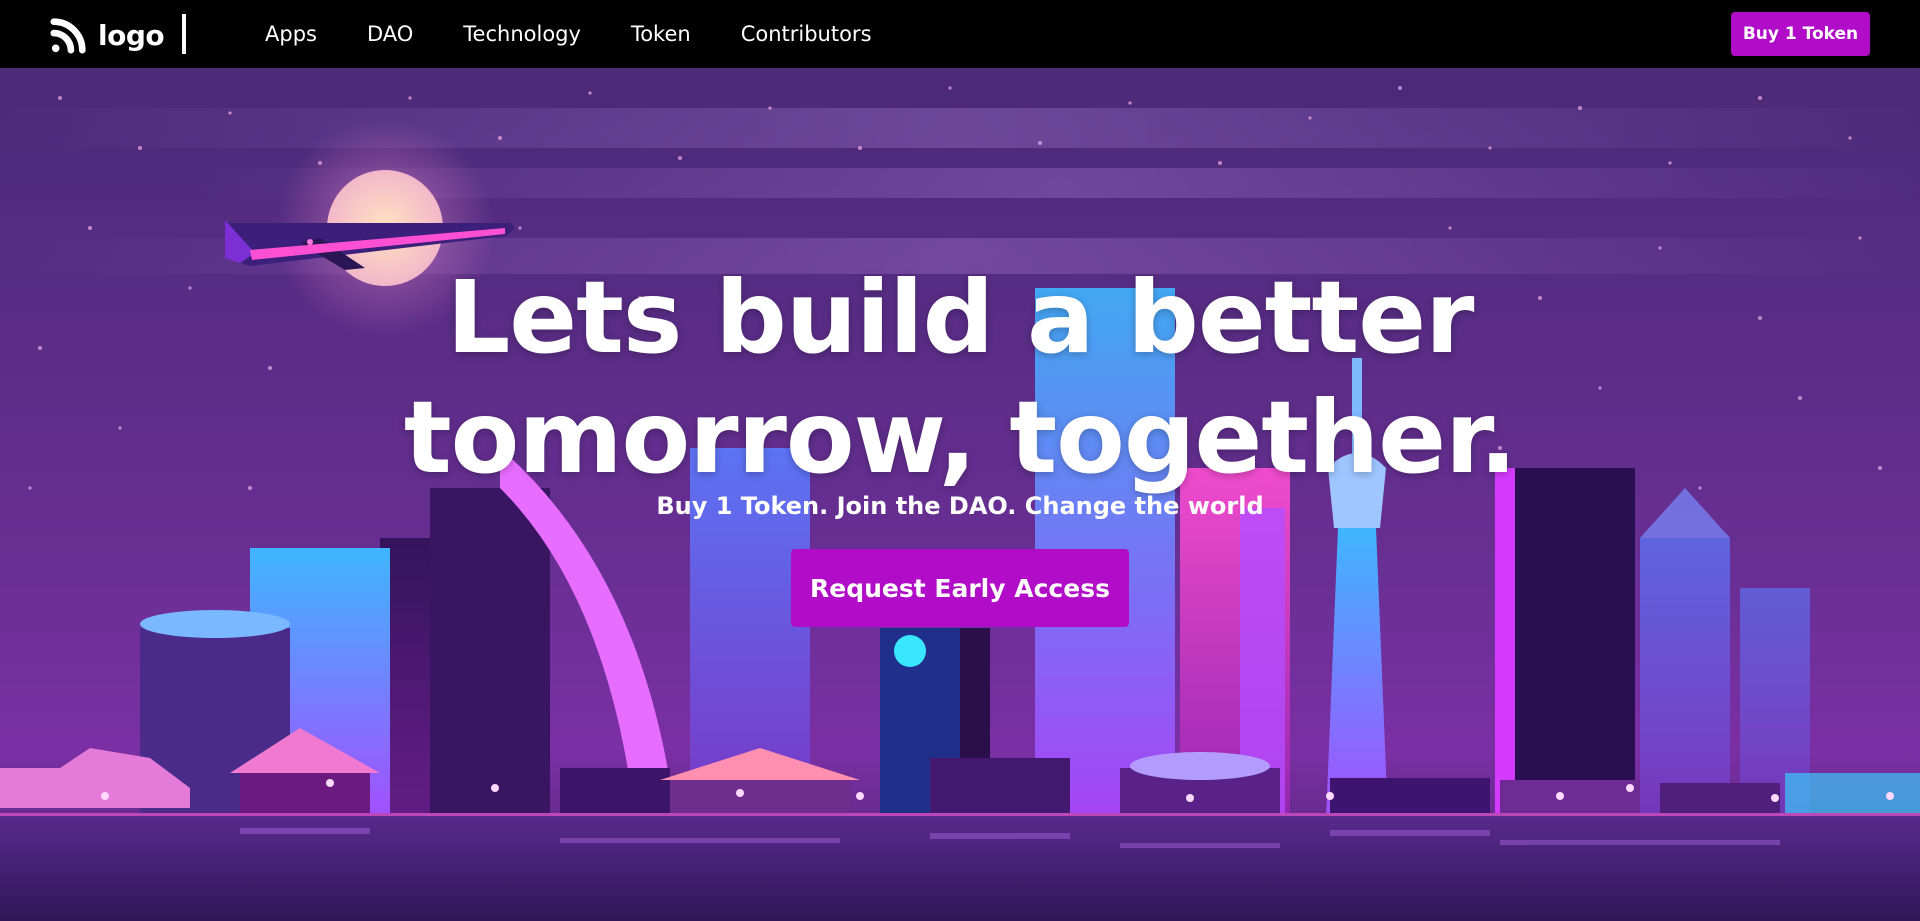 The image size is (1920, 921). What do you see at coordinates (960, 588) in the screenshot?
I see `request-early-access-button: Request Early Access` at bounding box center [960, 588].